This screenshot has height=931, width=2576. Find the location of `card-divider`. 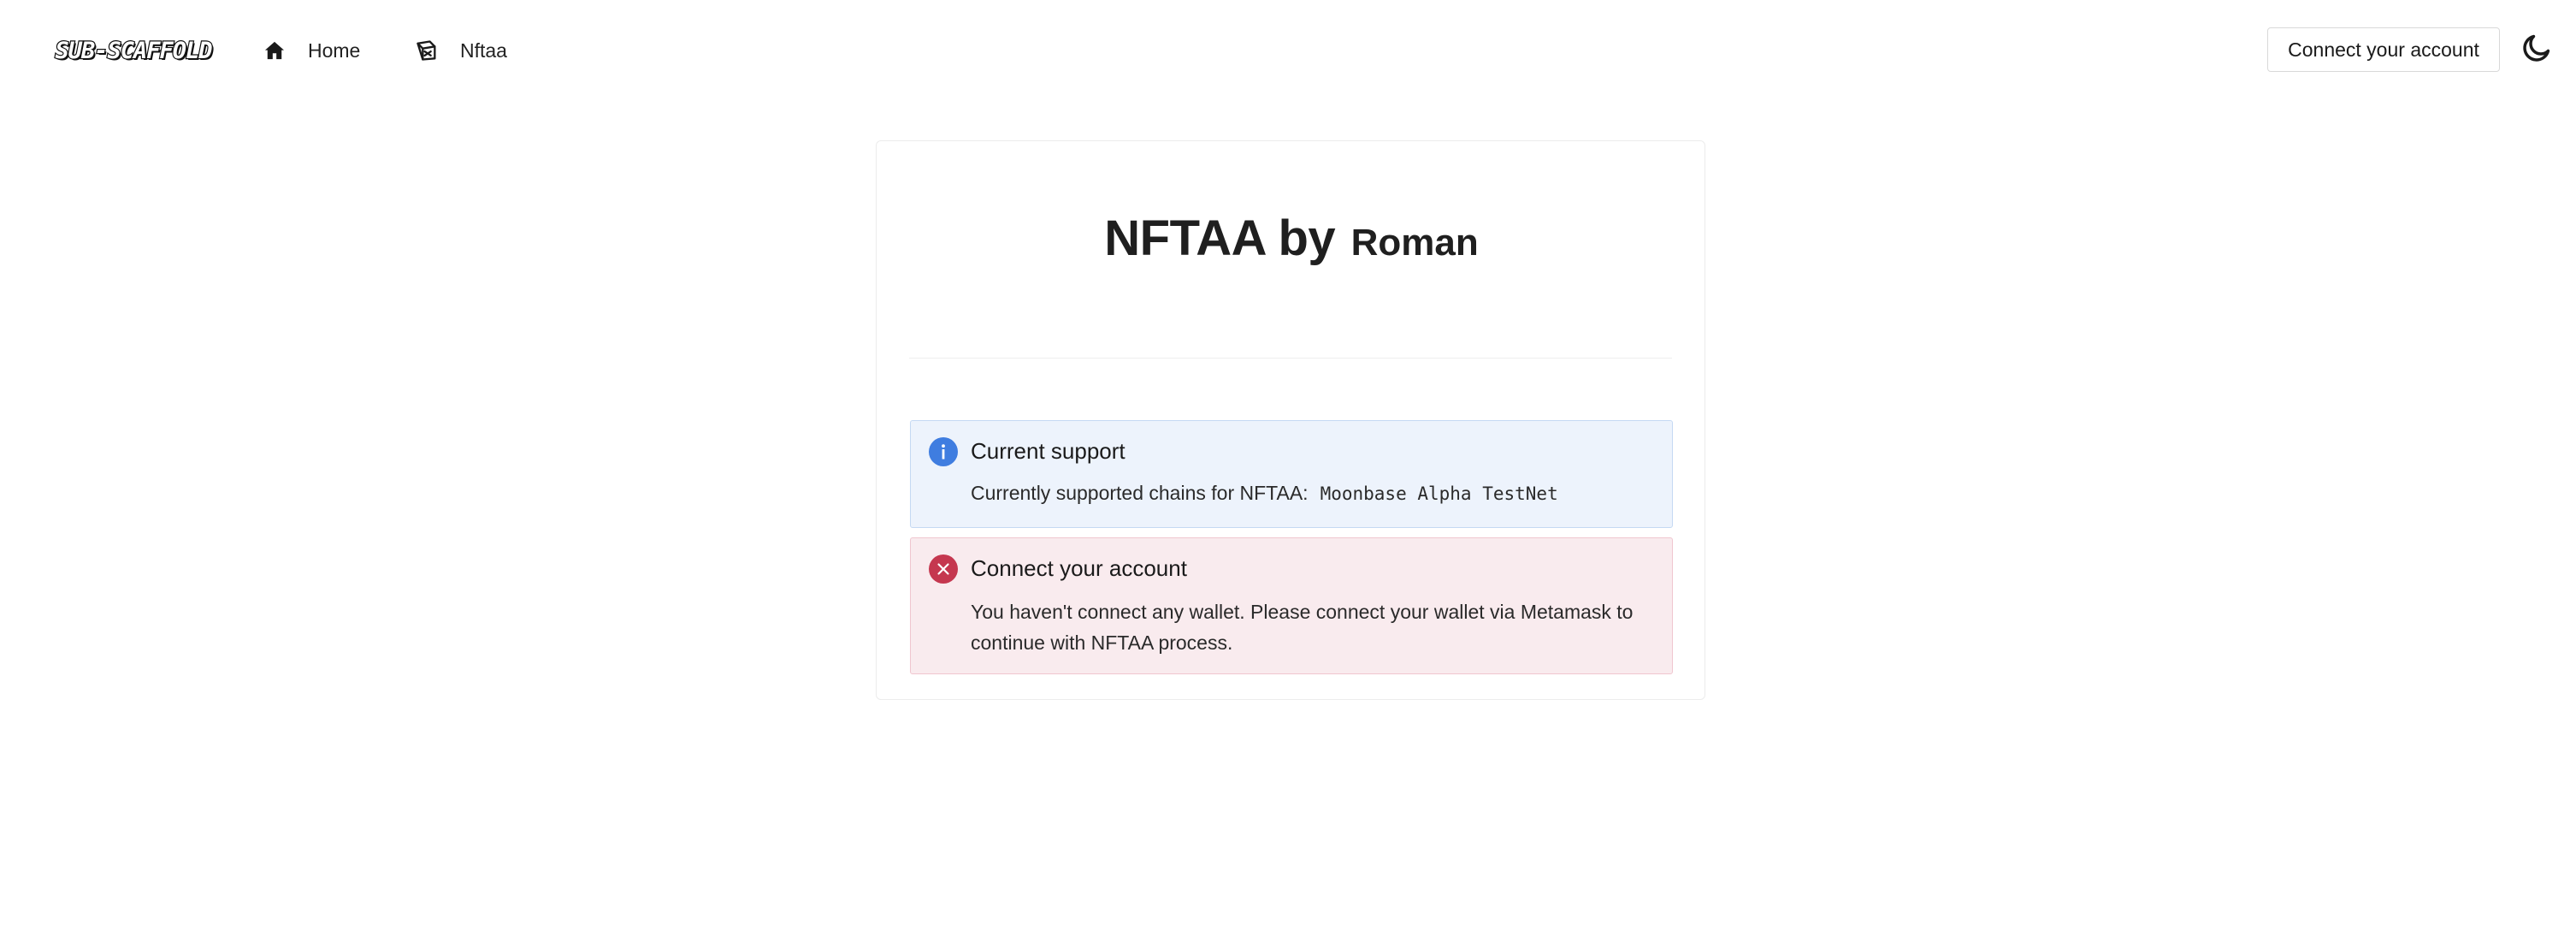

card-divider is located at coordinates (1290, 359).